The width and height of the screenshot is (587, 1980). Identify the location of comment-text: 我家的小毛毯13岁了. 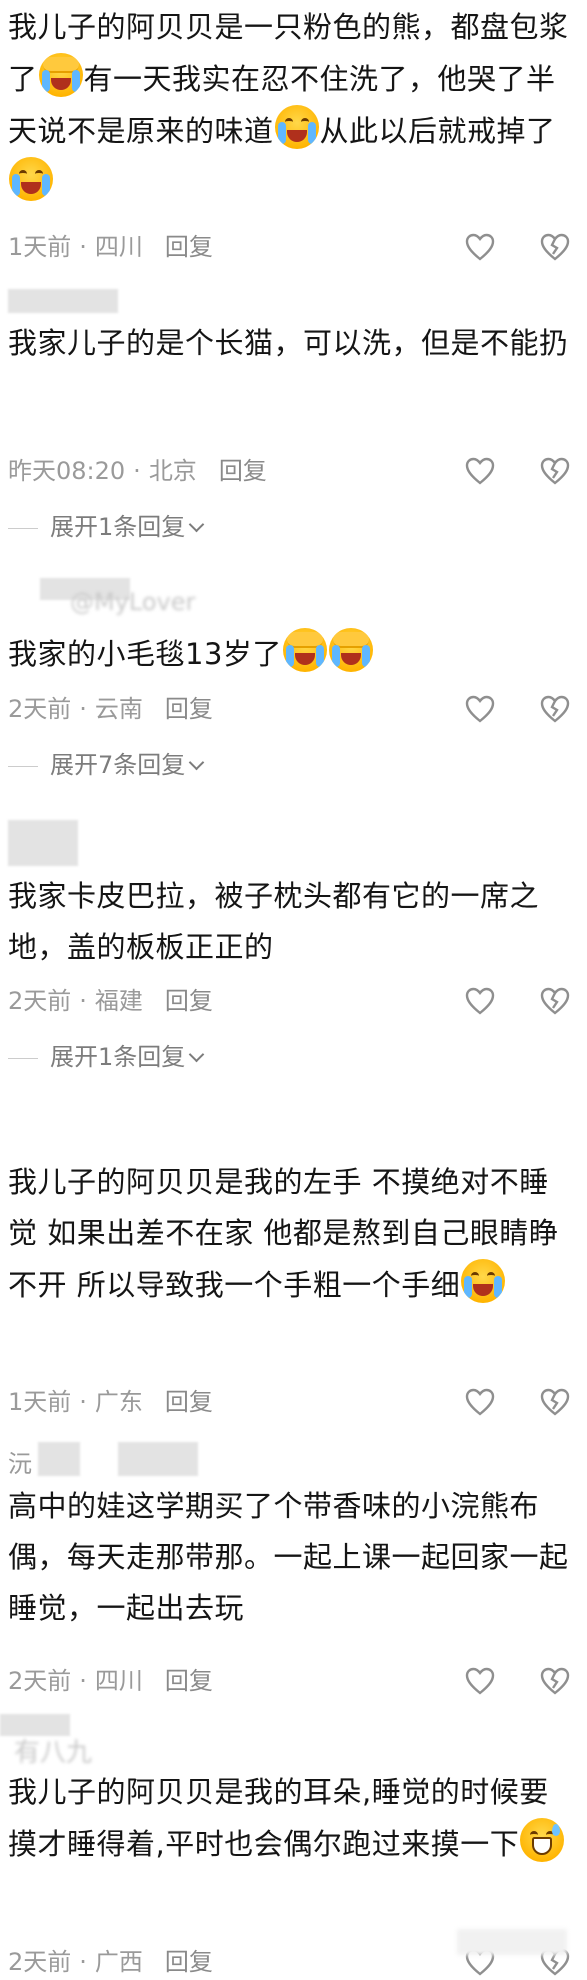
(145, 654).